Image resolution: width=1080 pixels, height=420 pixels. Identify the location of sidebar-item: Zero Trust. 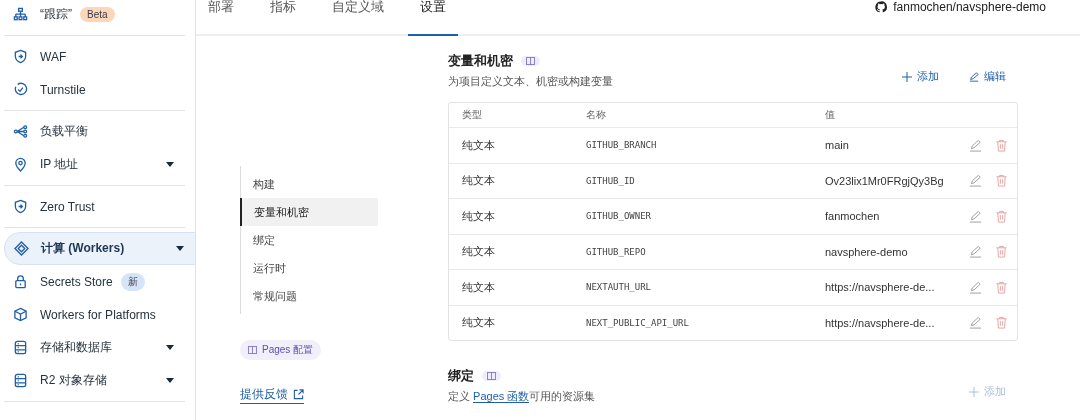
(94, 206).